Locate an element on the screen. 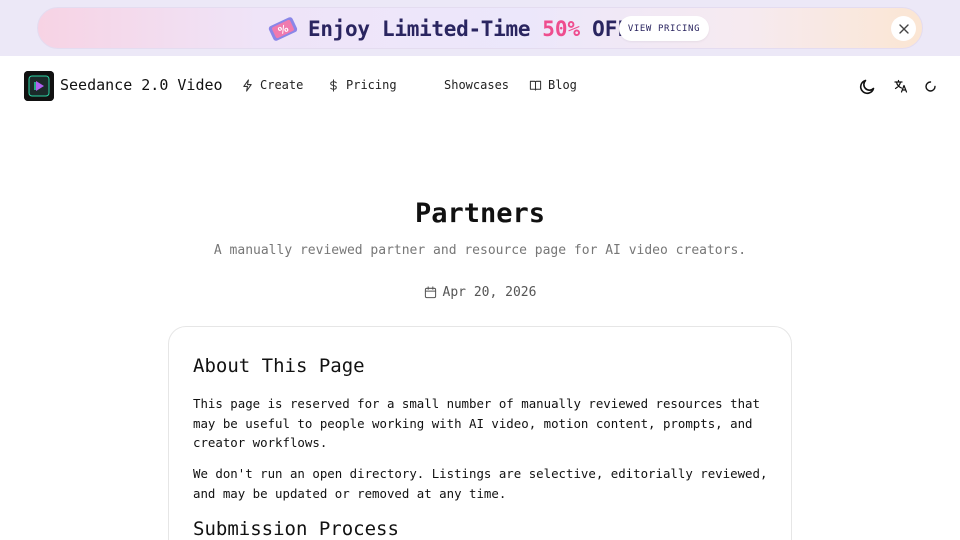 The width and height of the screenshot is (960, 540). nav-item-showcases: Showcases is located at coordinates (476, 85).